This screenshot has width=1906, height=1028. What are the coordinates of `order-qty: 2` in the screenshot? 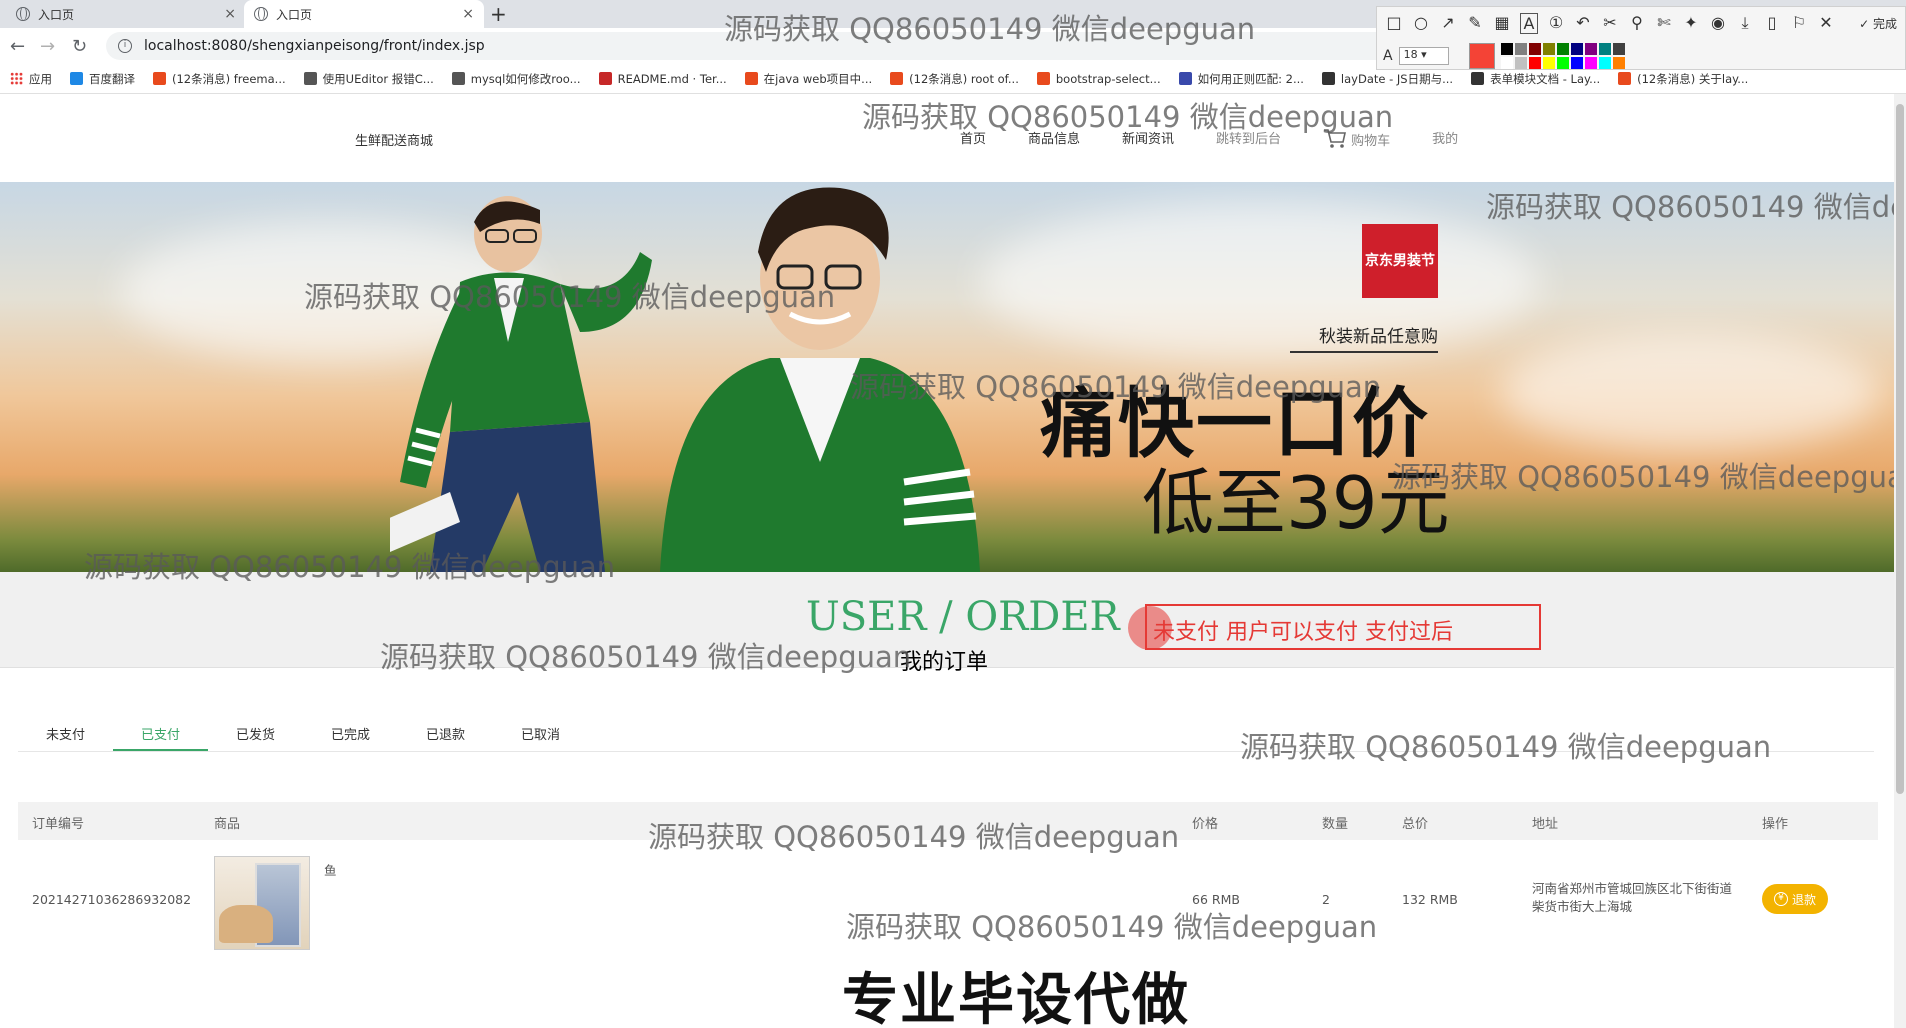 It's located at (1326, 899).